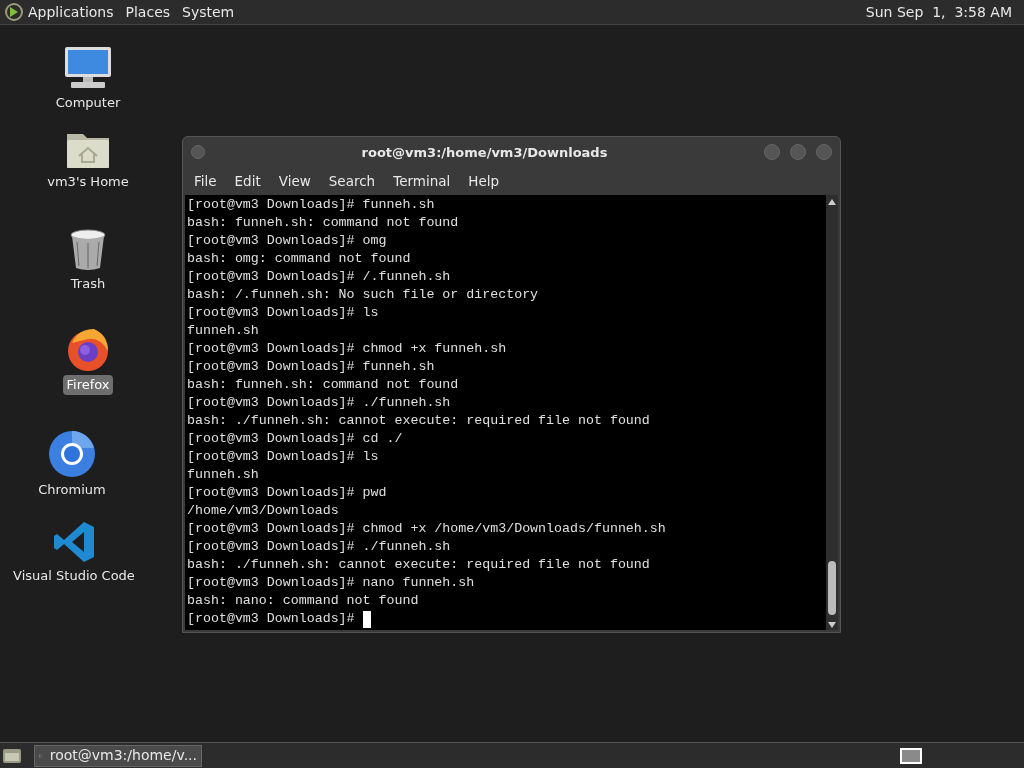 The width and height of the screenshot is (1024, 768). What do you see at coordinates (88, 250) in the screenshot?
I see `trash-icon` at bounding box center [88, 250].